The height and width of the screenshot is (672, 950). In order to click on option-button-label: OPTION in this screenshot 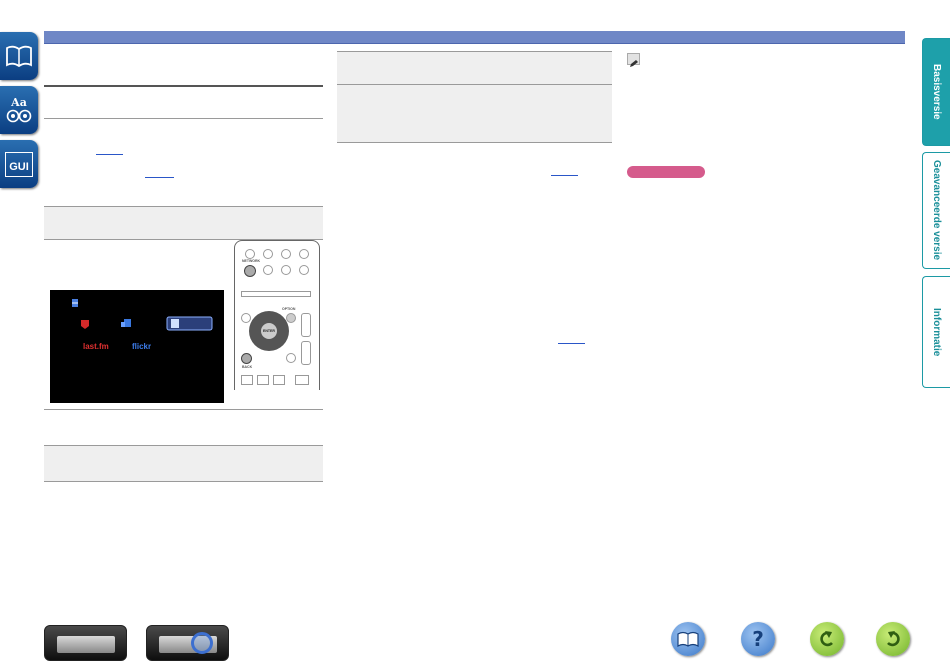, I will do `click(289, 309)`.